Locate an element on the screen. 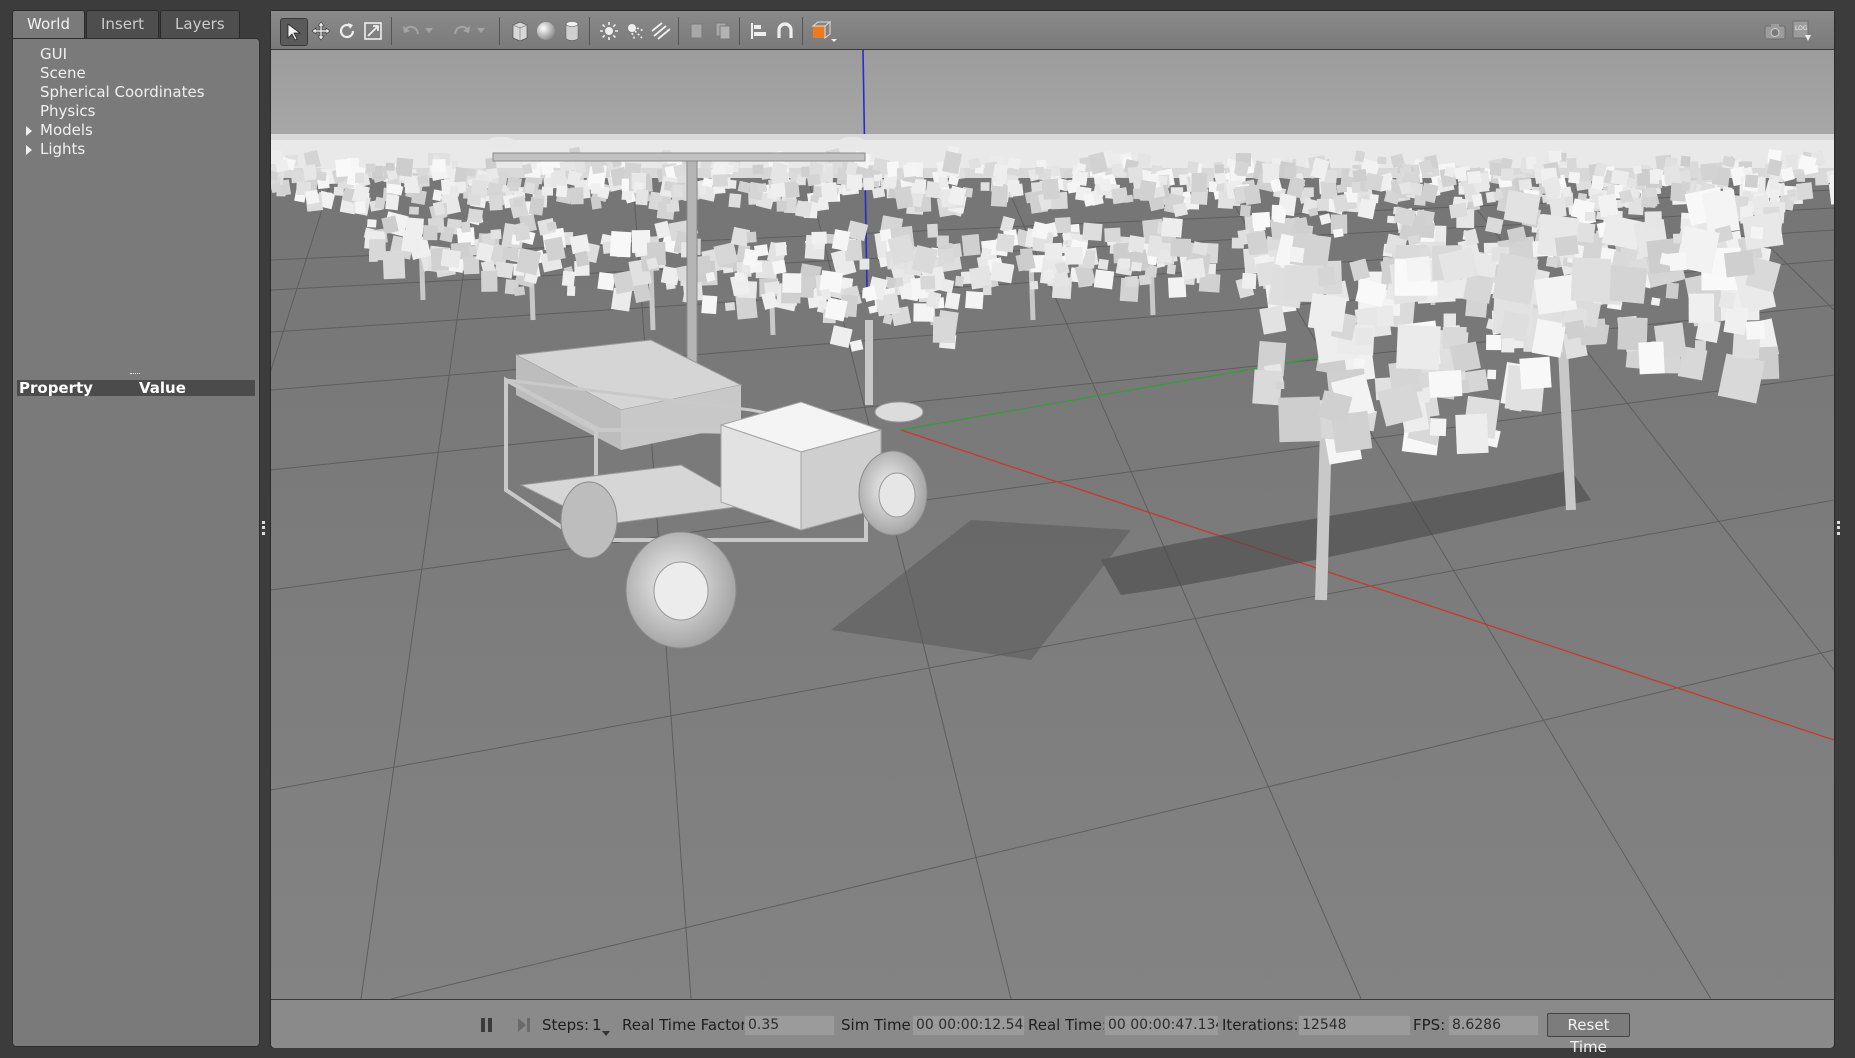  redo-icon is located at coordinates (462, 31).